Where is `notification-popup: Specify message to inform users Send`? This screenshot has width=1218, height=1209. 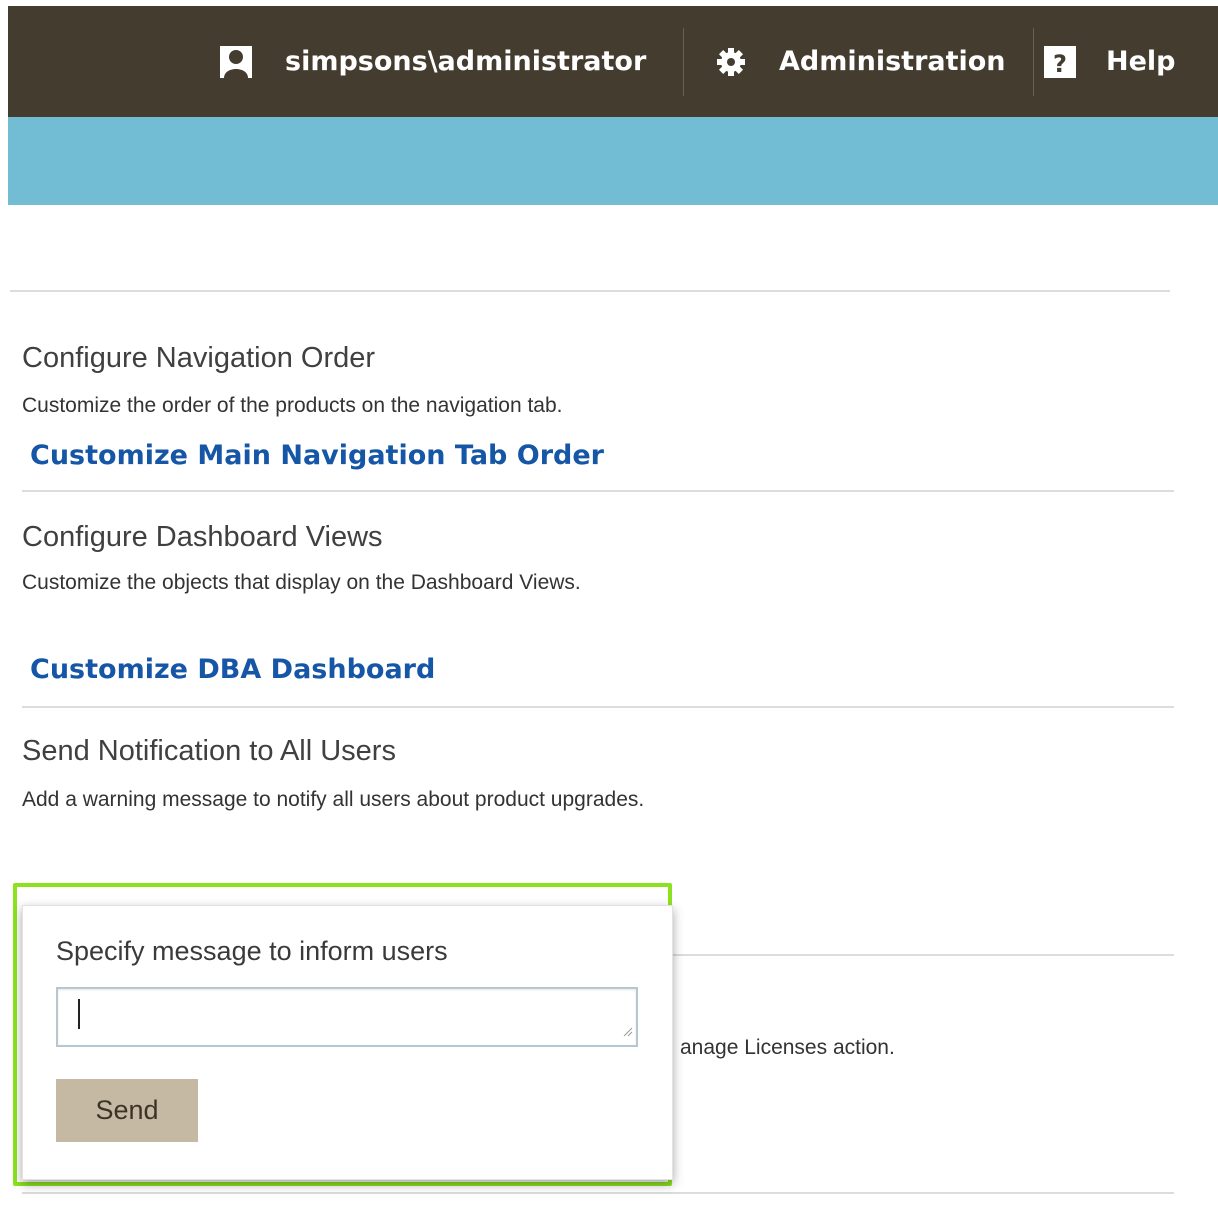 notification-popup: Specify message to inform users Send is located at coordinates (347, 1042).